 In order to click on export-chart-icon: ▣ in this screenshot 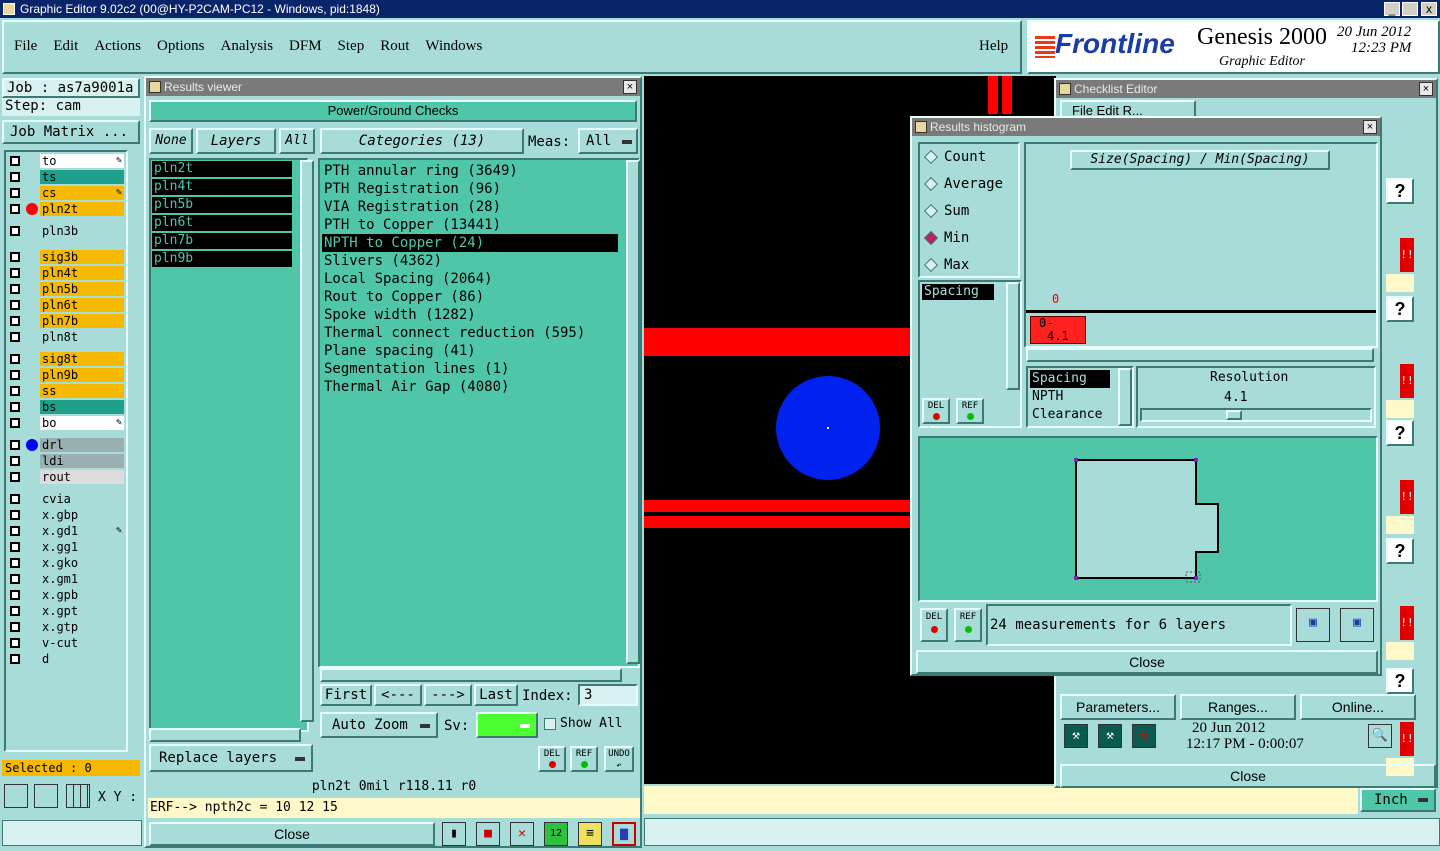, I will do `click(1313, 625)`.